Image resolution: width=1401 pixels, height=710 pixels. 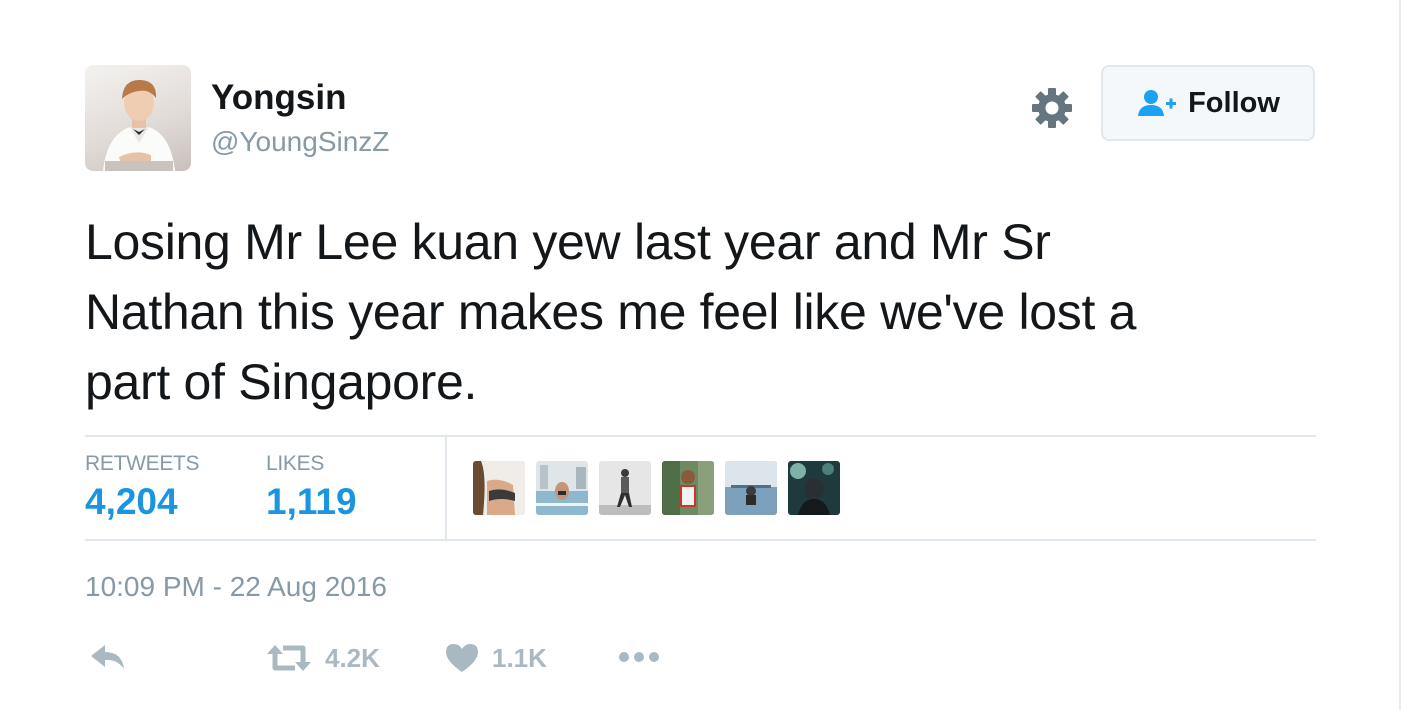 I want to click on tweet-text-line: part of Singapore., so click(x=281, y=382).